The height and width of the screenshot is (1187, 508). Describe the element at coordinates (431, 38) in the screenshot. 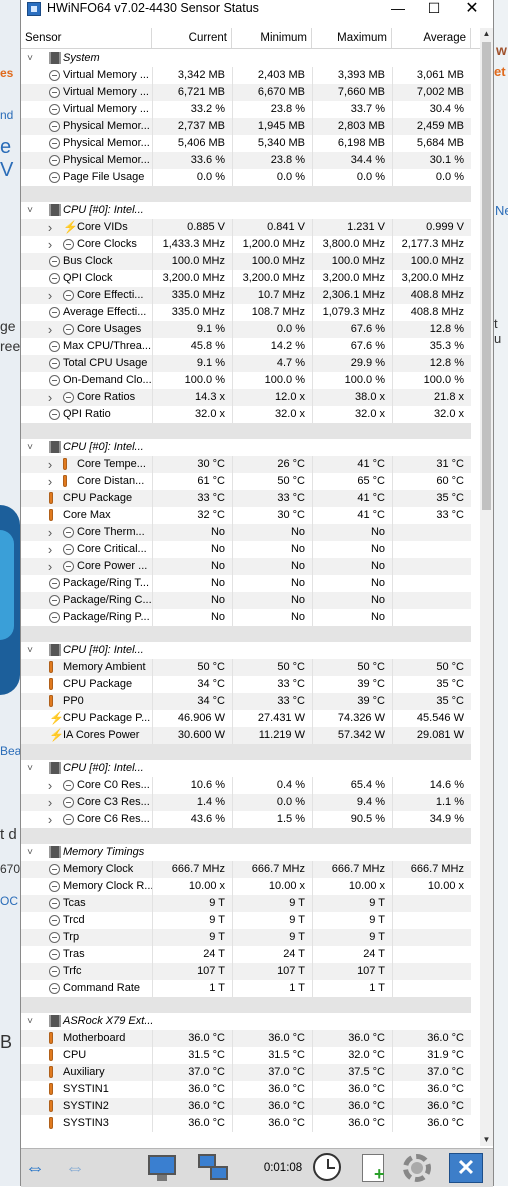

I see `column-header-average: Average` at that location.